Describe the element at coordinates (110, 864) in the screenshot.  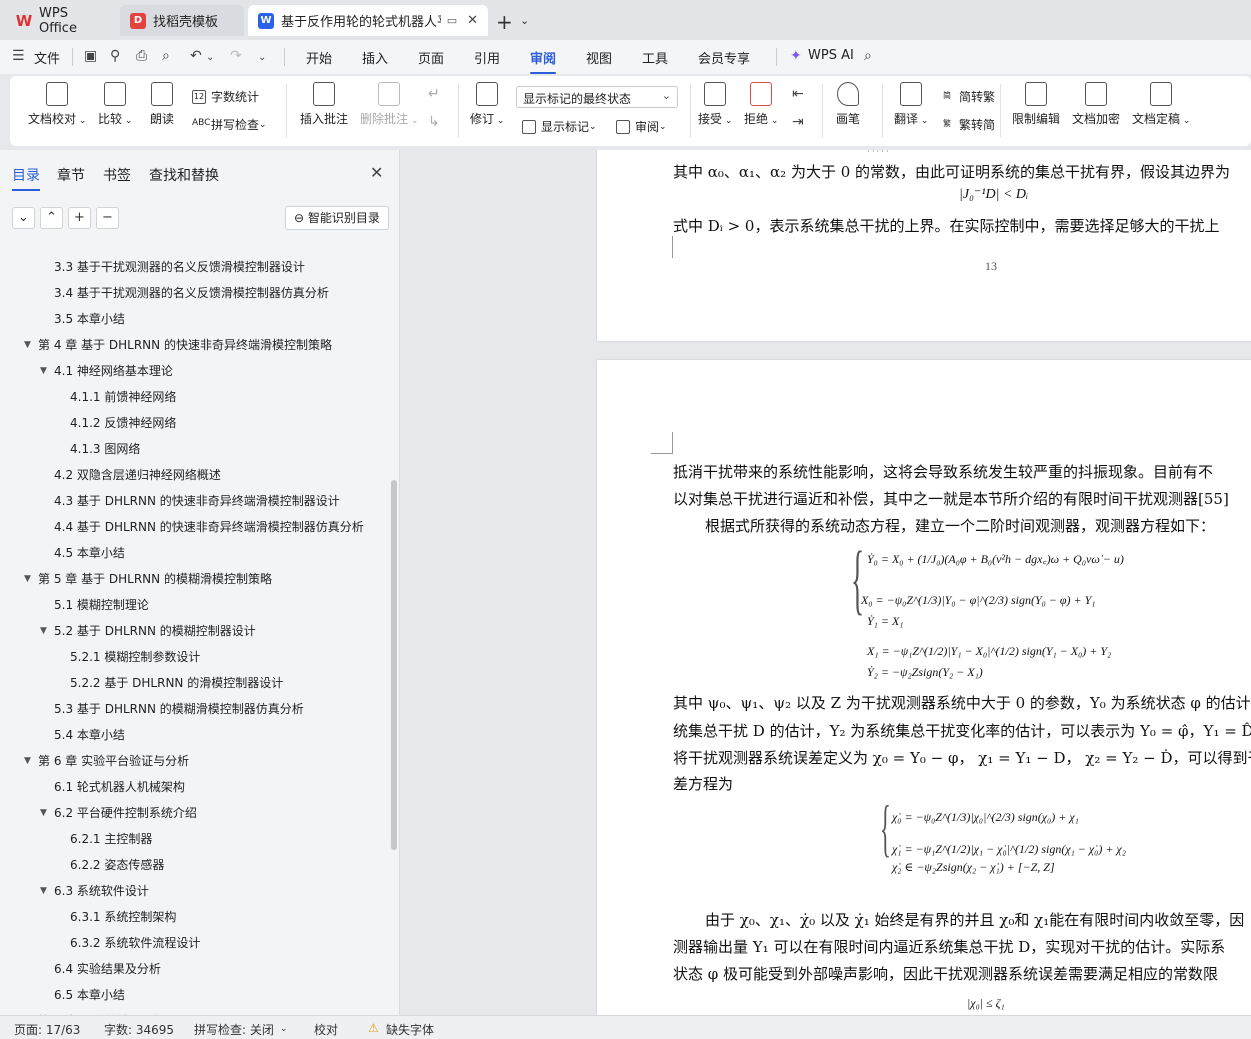
I see `toc-item: 6.2.2 姿态传感器` at that location.